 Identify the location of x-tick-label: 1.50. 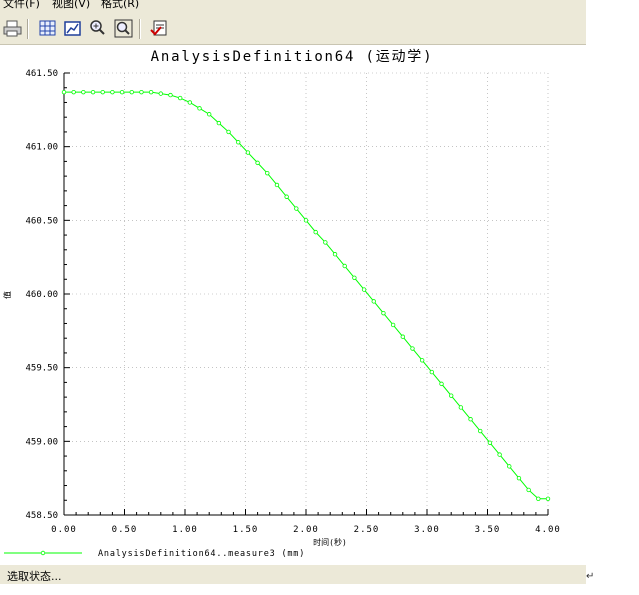
(246, 530).